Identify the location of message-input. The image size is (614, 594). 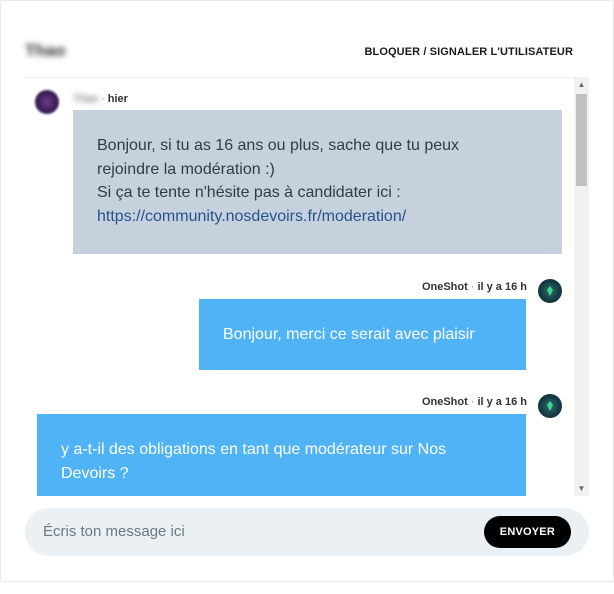
(243, 531).